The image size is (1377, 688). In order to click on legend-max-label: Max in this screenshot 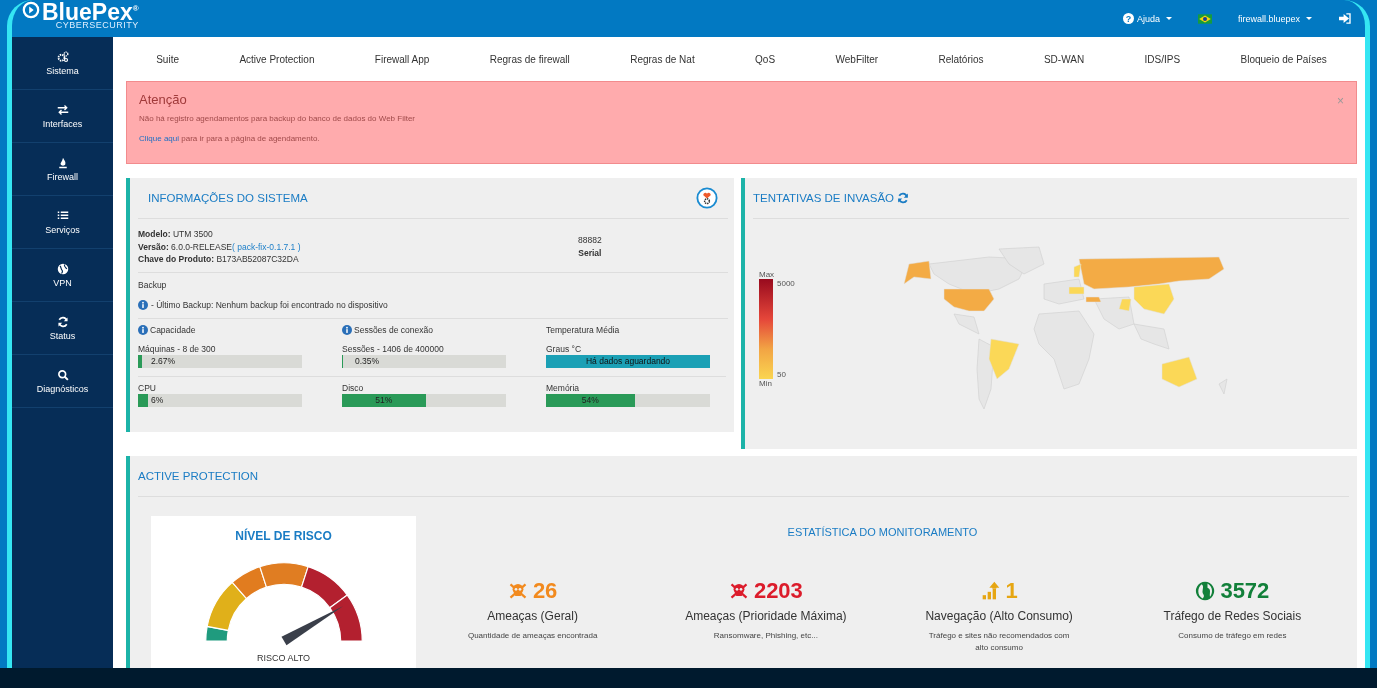, I will do `click(767, 274)`.